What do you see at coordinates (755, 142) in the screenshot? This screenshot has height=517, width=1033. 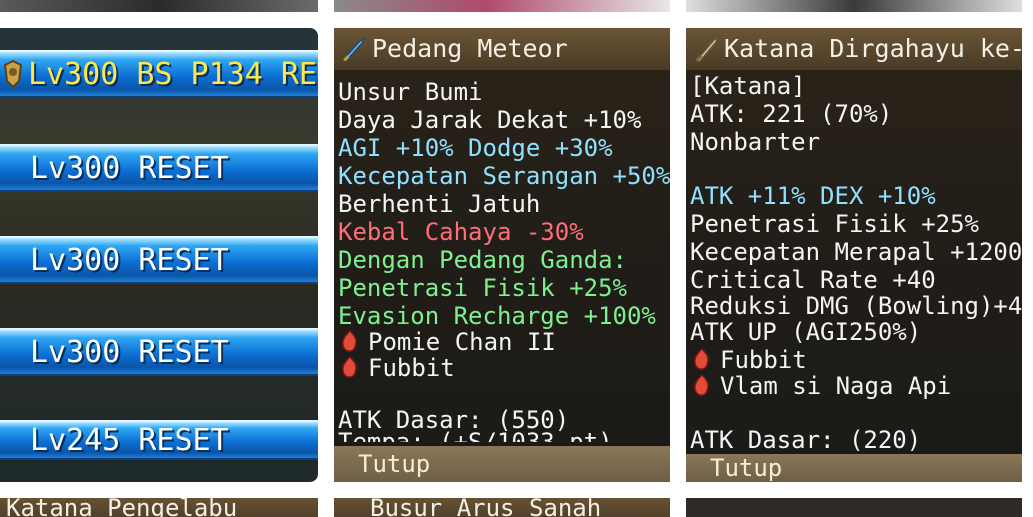 I see `item-stat-line: Nonbarter` at bounding box center [755, 142].